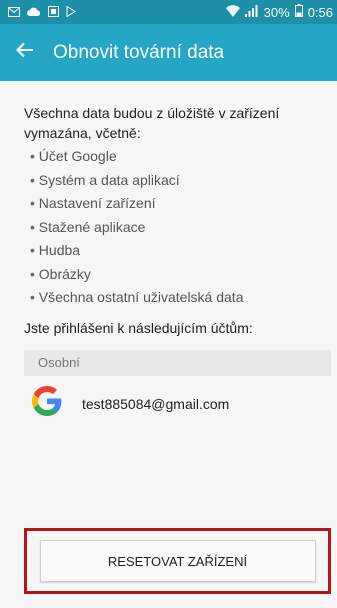 The image size is (337, 608). What do you see at coordinates (183, 181) in the screenshot?
I see `list-item: Systém a data aplikací` at bounding box center [183, 181].